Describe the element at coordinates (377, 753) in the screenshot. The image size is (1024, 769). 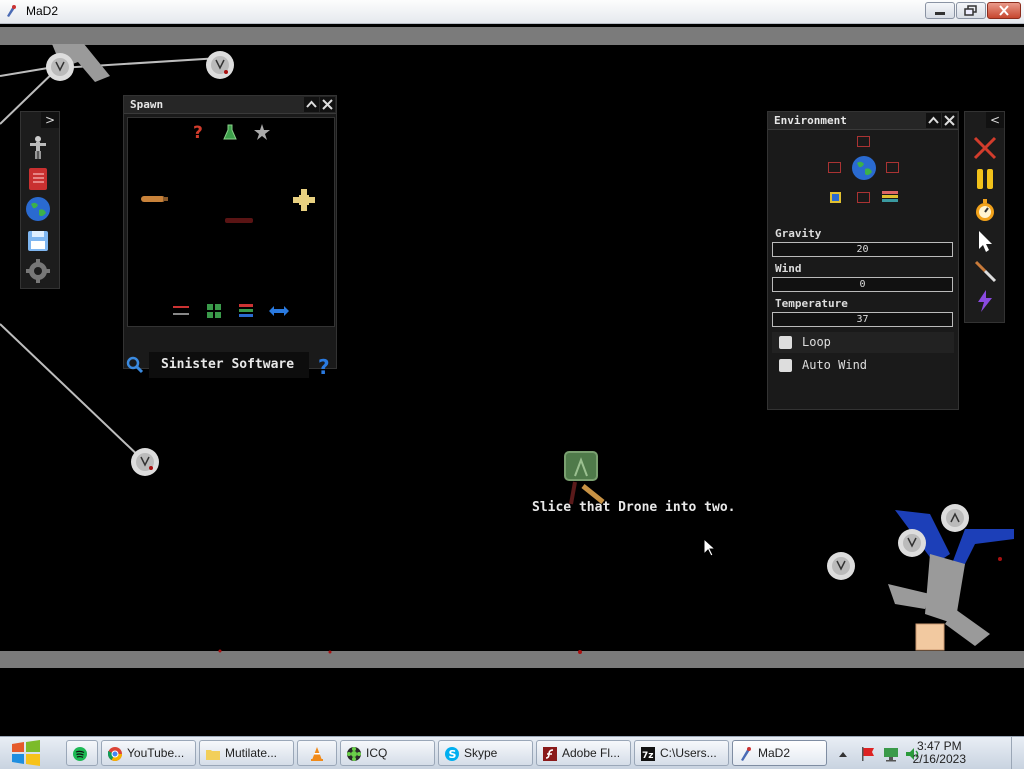
I see `taskbar-item-label: ICQ` at that location.